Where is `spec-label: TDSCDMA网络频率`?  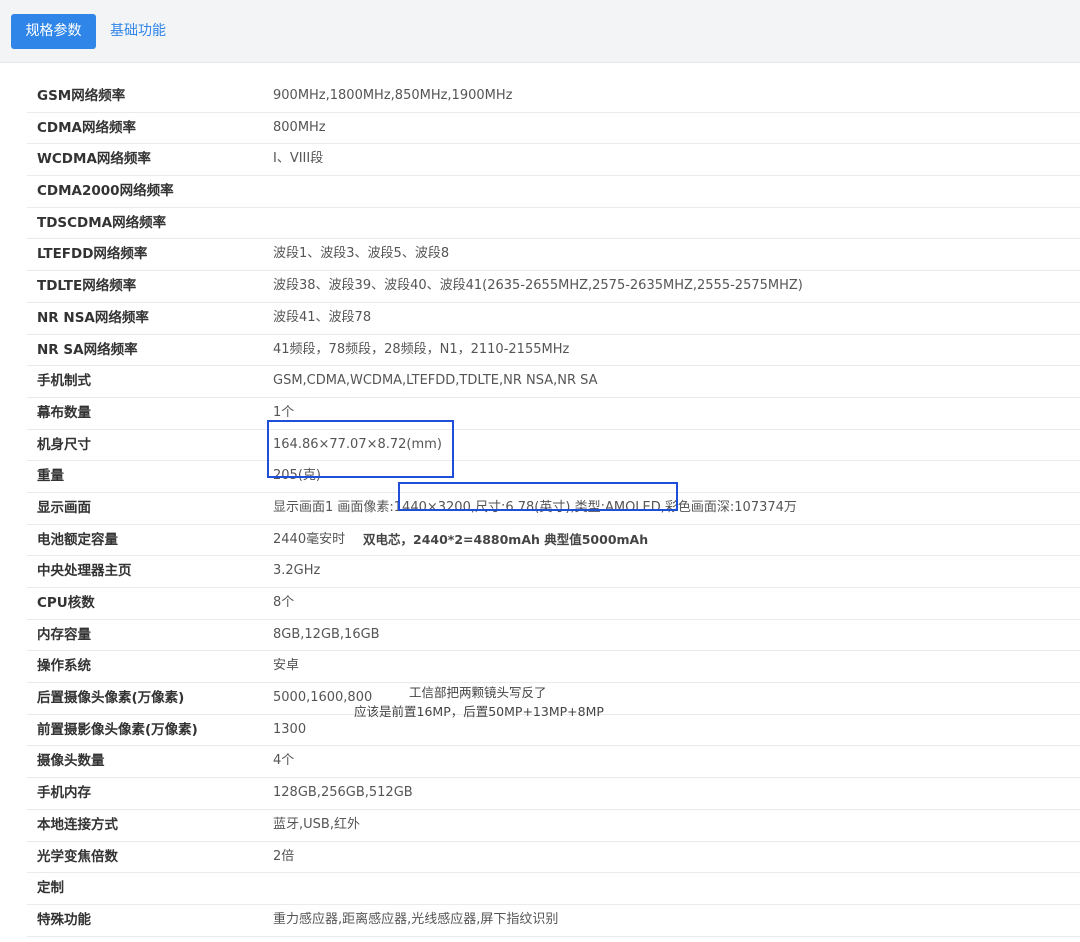
spec-label: TDSCDMA网络频率 is located at coordinates (102, 222).